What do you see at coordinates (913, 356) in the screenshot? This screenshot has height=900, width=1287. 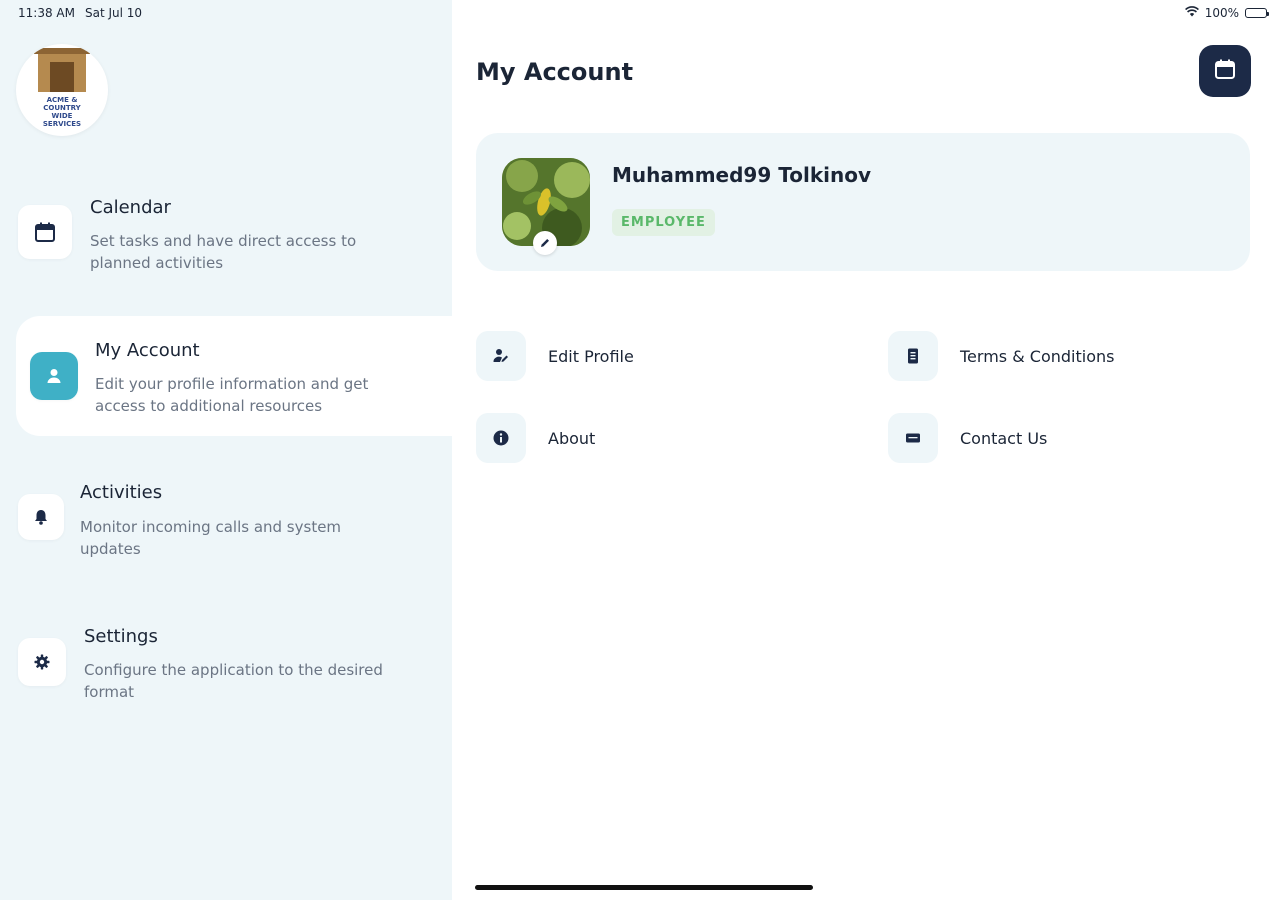 I see `document-icon` at bounding box center [913, 356].